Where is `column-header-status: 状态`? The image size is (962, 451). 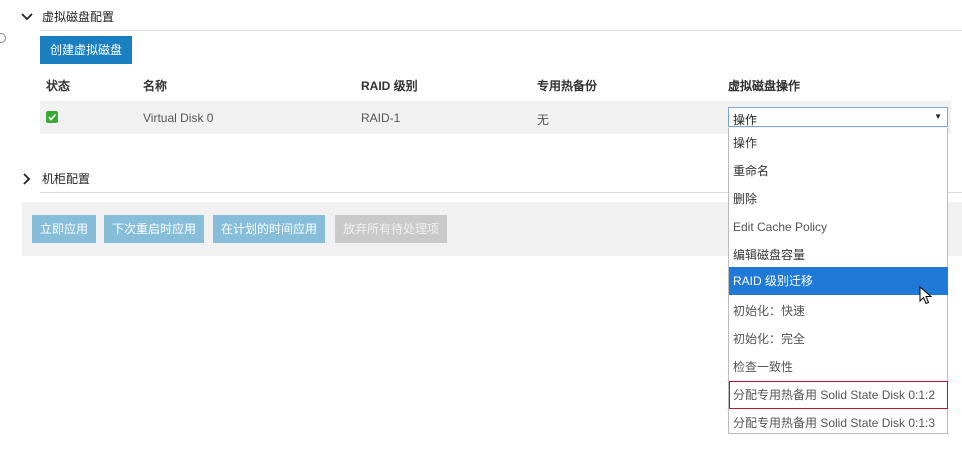 column-header-status: 状态 is located at coordinates (58, 86).